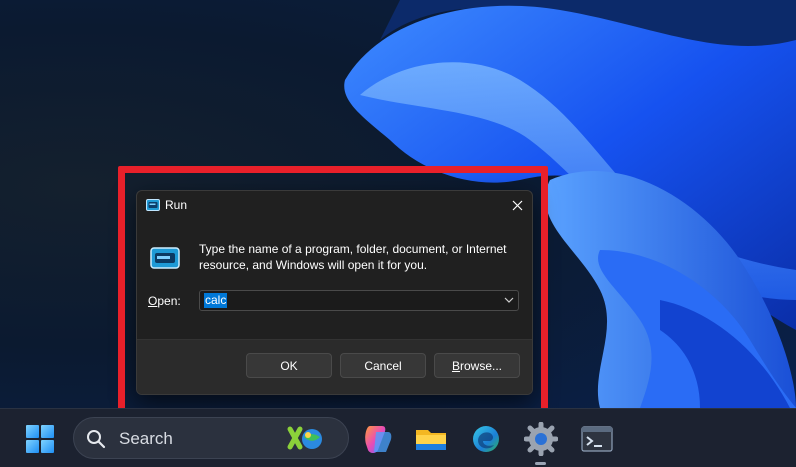 Image resolution: width=796 pixels, height=467 pixels. I want to click on copilot-icon, so click(377, 439).